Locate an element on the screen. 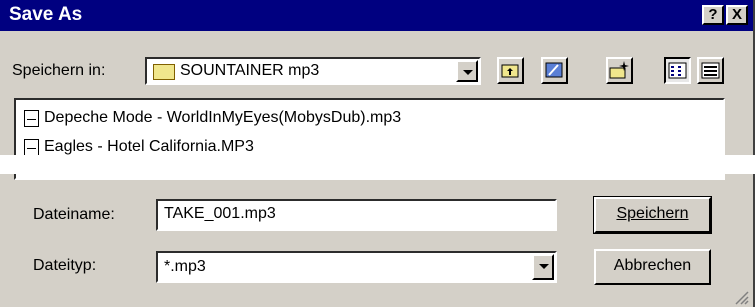 This screenshot has width=755, height=307. window-title: Save As is located at coordinates (46, 14).